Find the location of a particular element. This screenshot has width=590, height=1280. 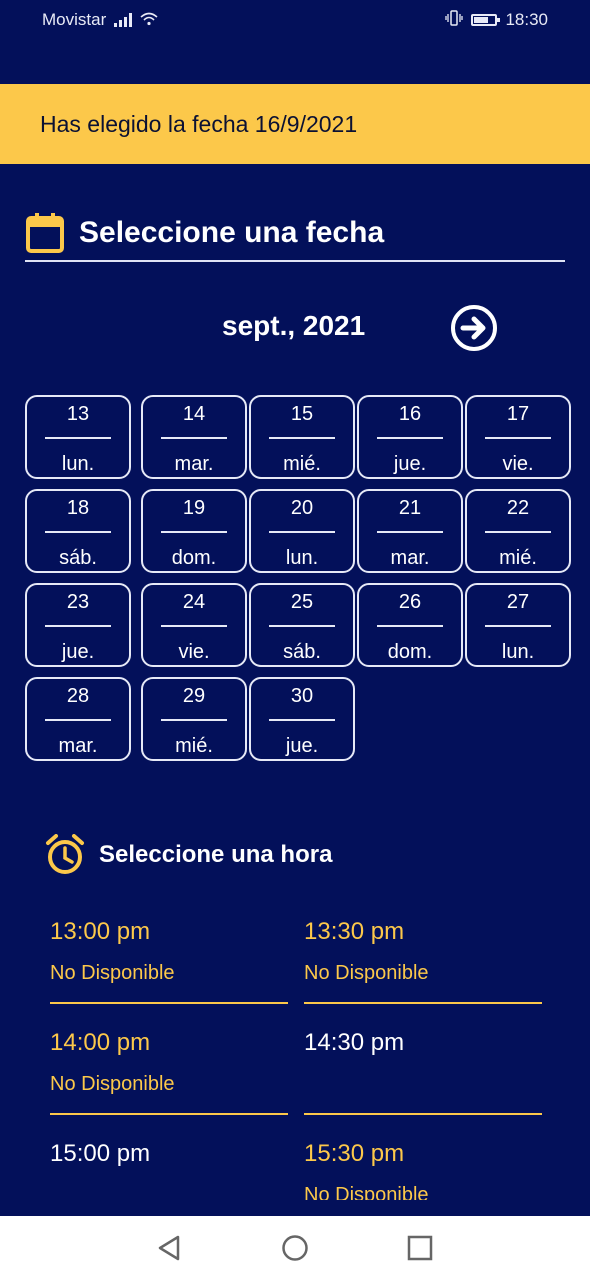

time-slot: 15:00 pm is located at coordinates (169, 1161).